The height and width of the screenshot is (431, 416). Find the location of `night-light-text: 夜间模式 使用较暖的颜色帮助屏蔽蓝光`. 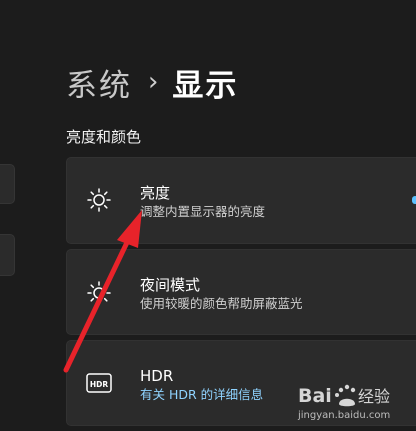

night-light-text: 夜间模式 使用较暖的颜色帮助屏蔽蓝光 is located at coordinates (221, 294).